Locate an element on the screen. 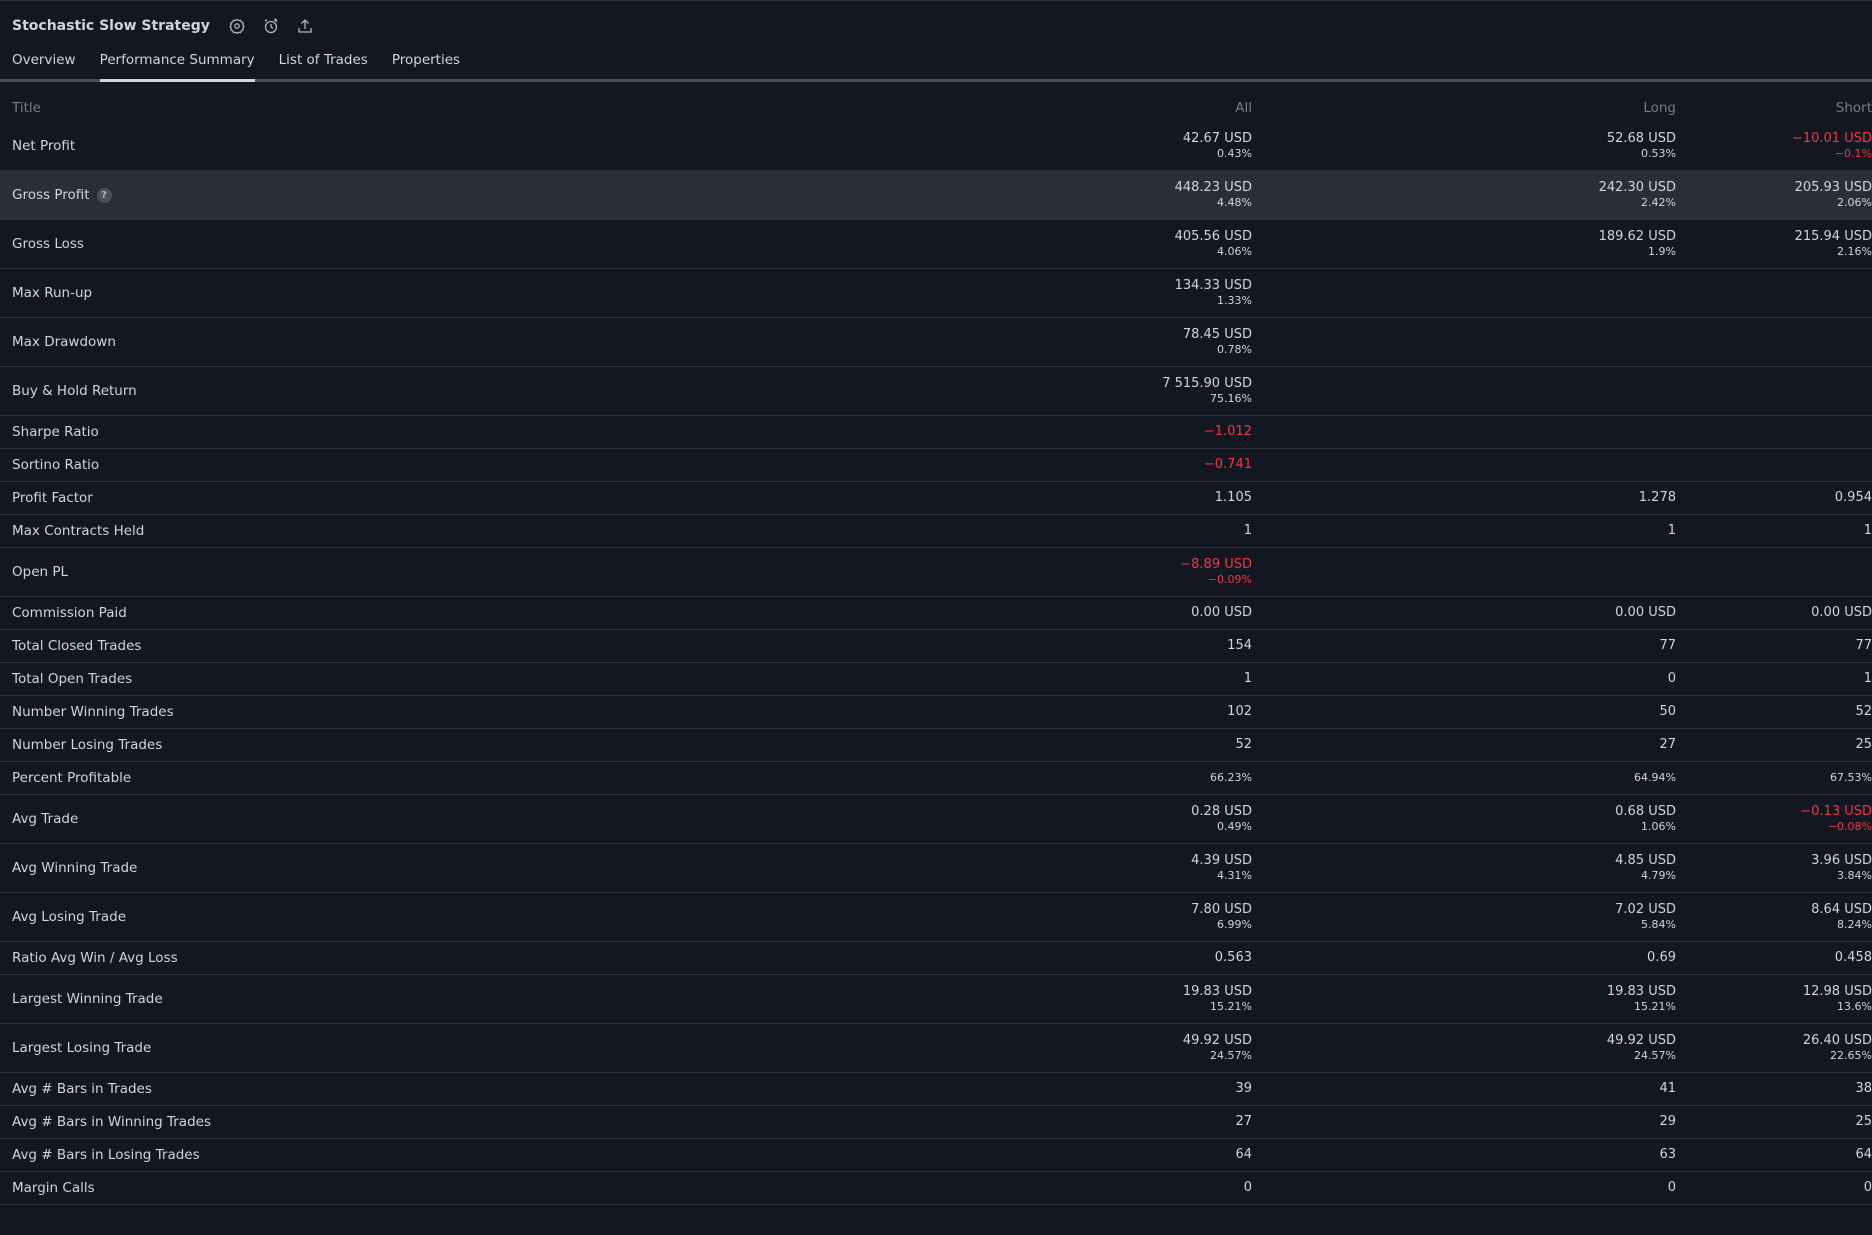 The image size is (1872, 1235). cell-long: 63 is located at coordinates (1464, 1155).